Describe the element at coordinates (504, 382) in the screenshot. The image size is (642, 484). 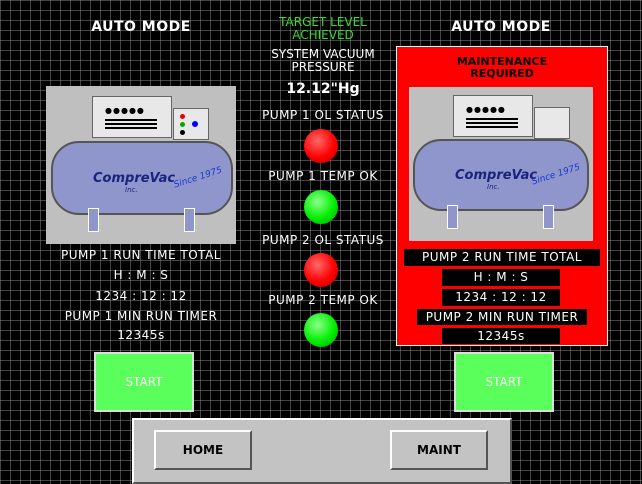
I see `pump2-start-button: START` at that location.